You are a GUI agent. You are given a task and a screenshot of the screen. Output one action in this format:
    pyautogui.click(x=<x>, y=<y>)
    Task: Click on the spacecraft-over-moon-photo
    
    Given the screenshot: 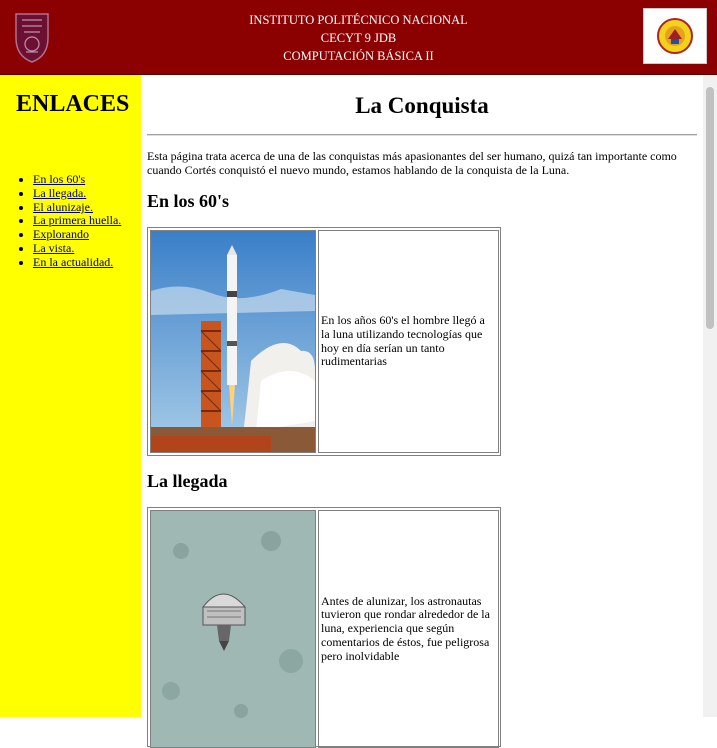 What is the action you would take?
    pyautogui.click(x=233, y=629)
    